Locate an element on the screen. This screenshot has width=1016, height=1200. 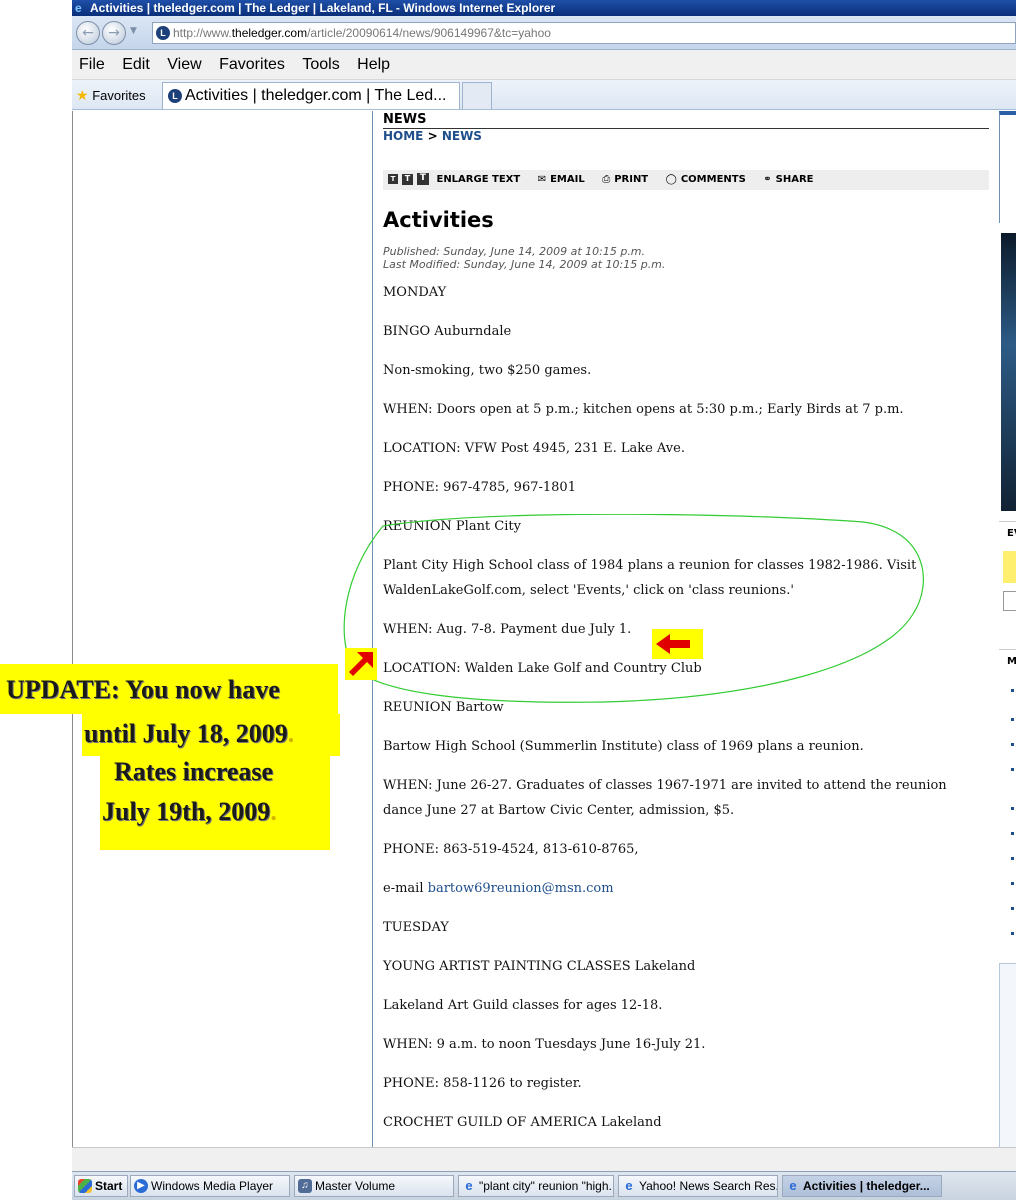
taskbar-item-media-player: ▶ Windows Media Player is located at coordinates (210, 1186).